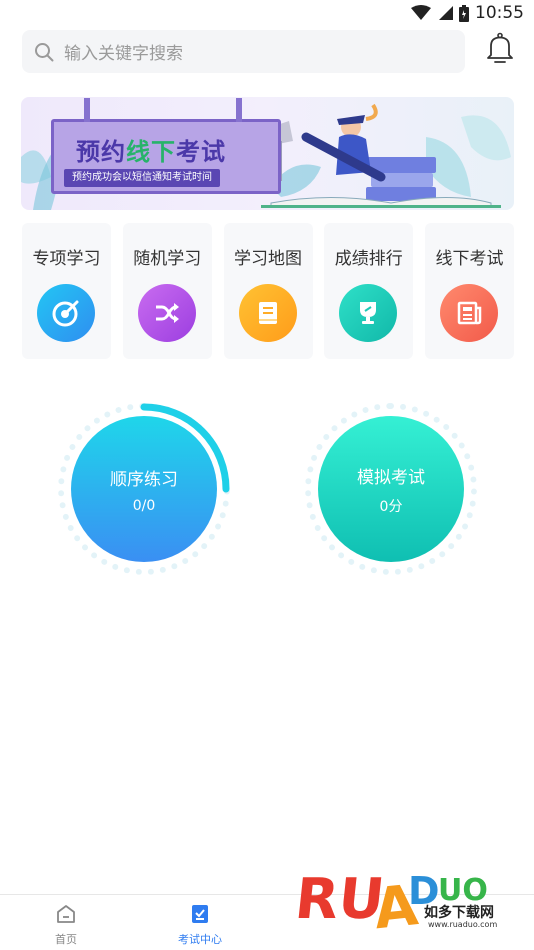  I want to click on target-icon, so click(65, 313).